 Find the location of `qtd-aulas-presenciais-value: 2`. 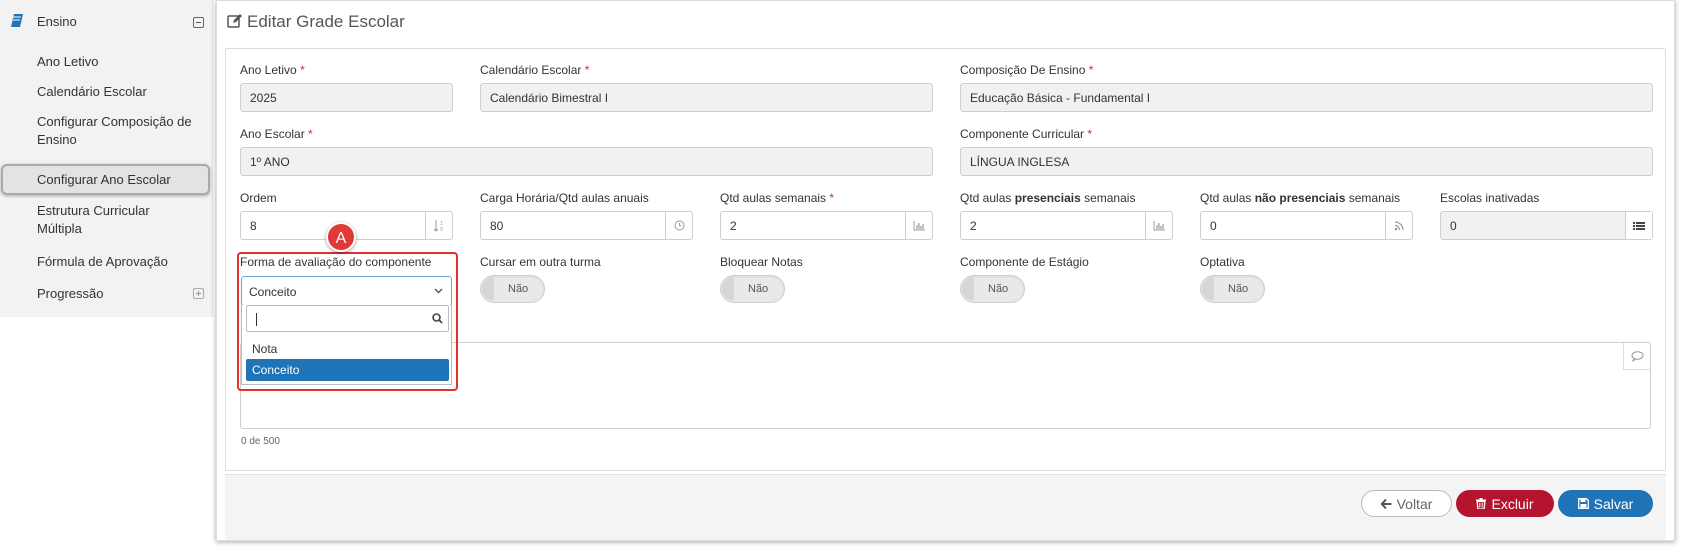

qtd-aulas-presenciais-value: 2 is located at coordinates (973, 226).